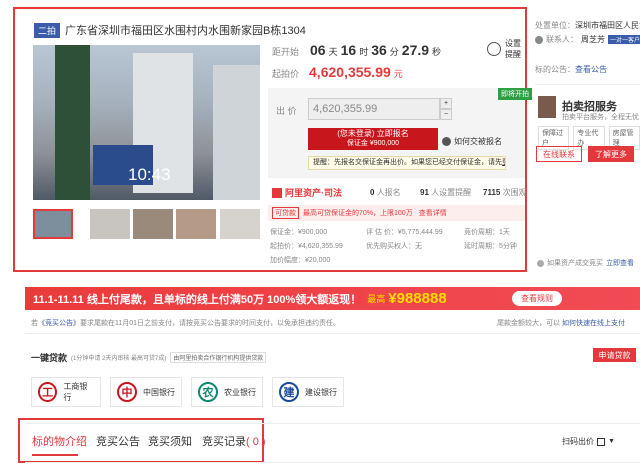 The width and height of the screenshot is (640, 466). What do you see at coordinates (587, 39) in the screenshot?
I see `contact-row: 联系人：周芝芳 一对一客户服务` at bounding box center [587, 39].